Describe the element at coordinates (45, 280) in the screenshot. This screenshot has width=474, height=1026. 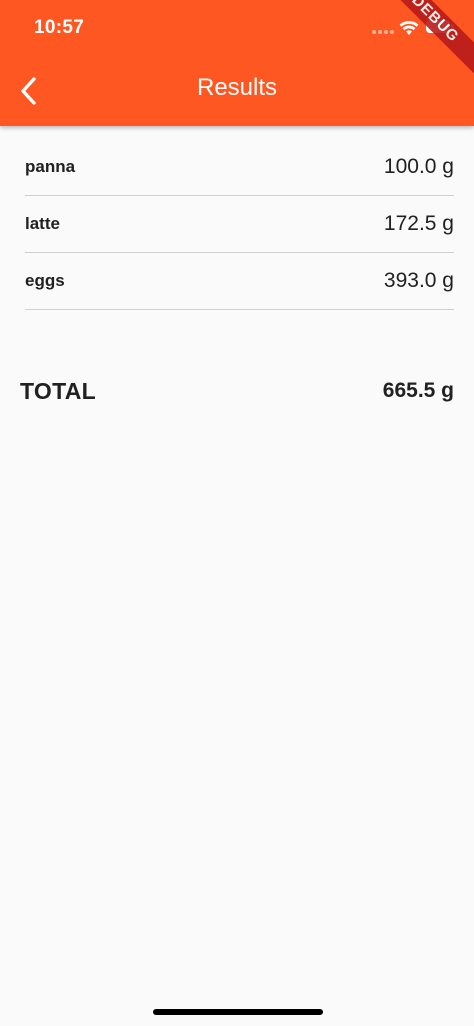
I see `ingredient-name: eggs` at that location.